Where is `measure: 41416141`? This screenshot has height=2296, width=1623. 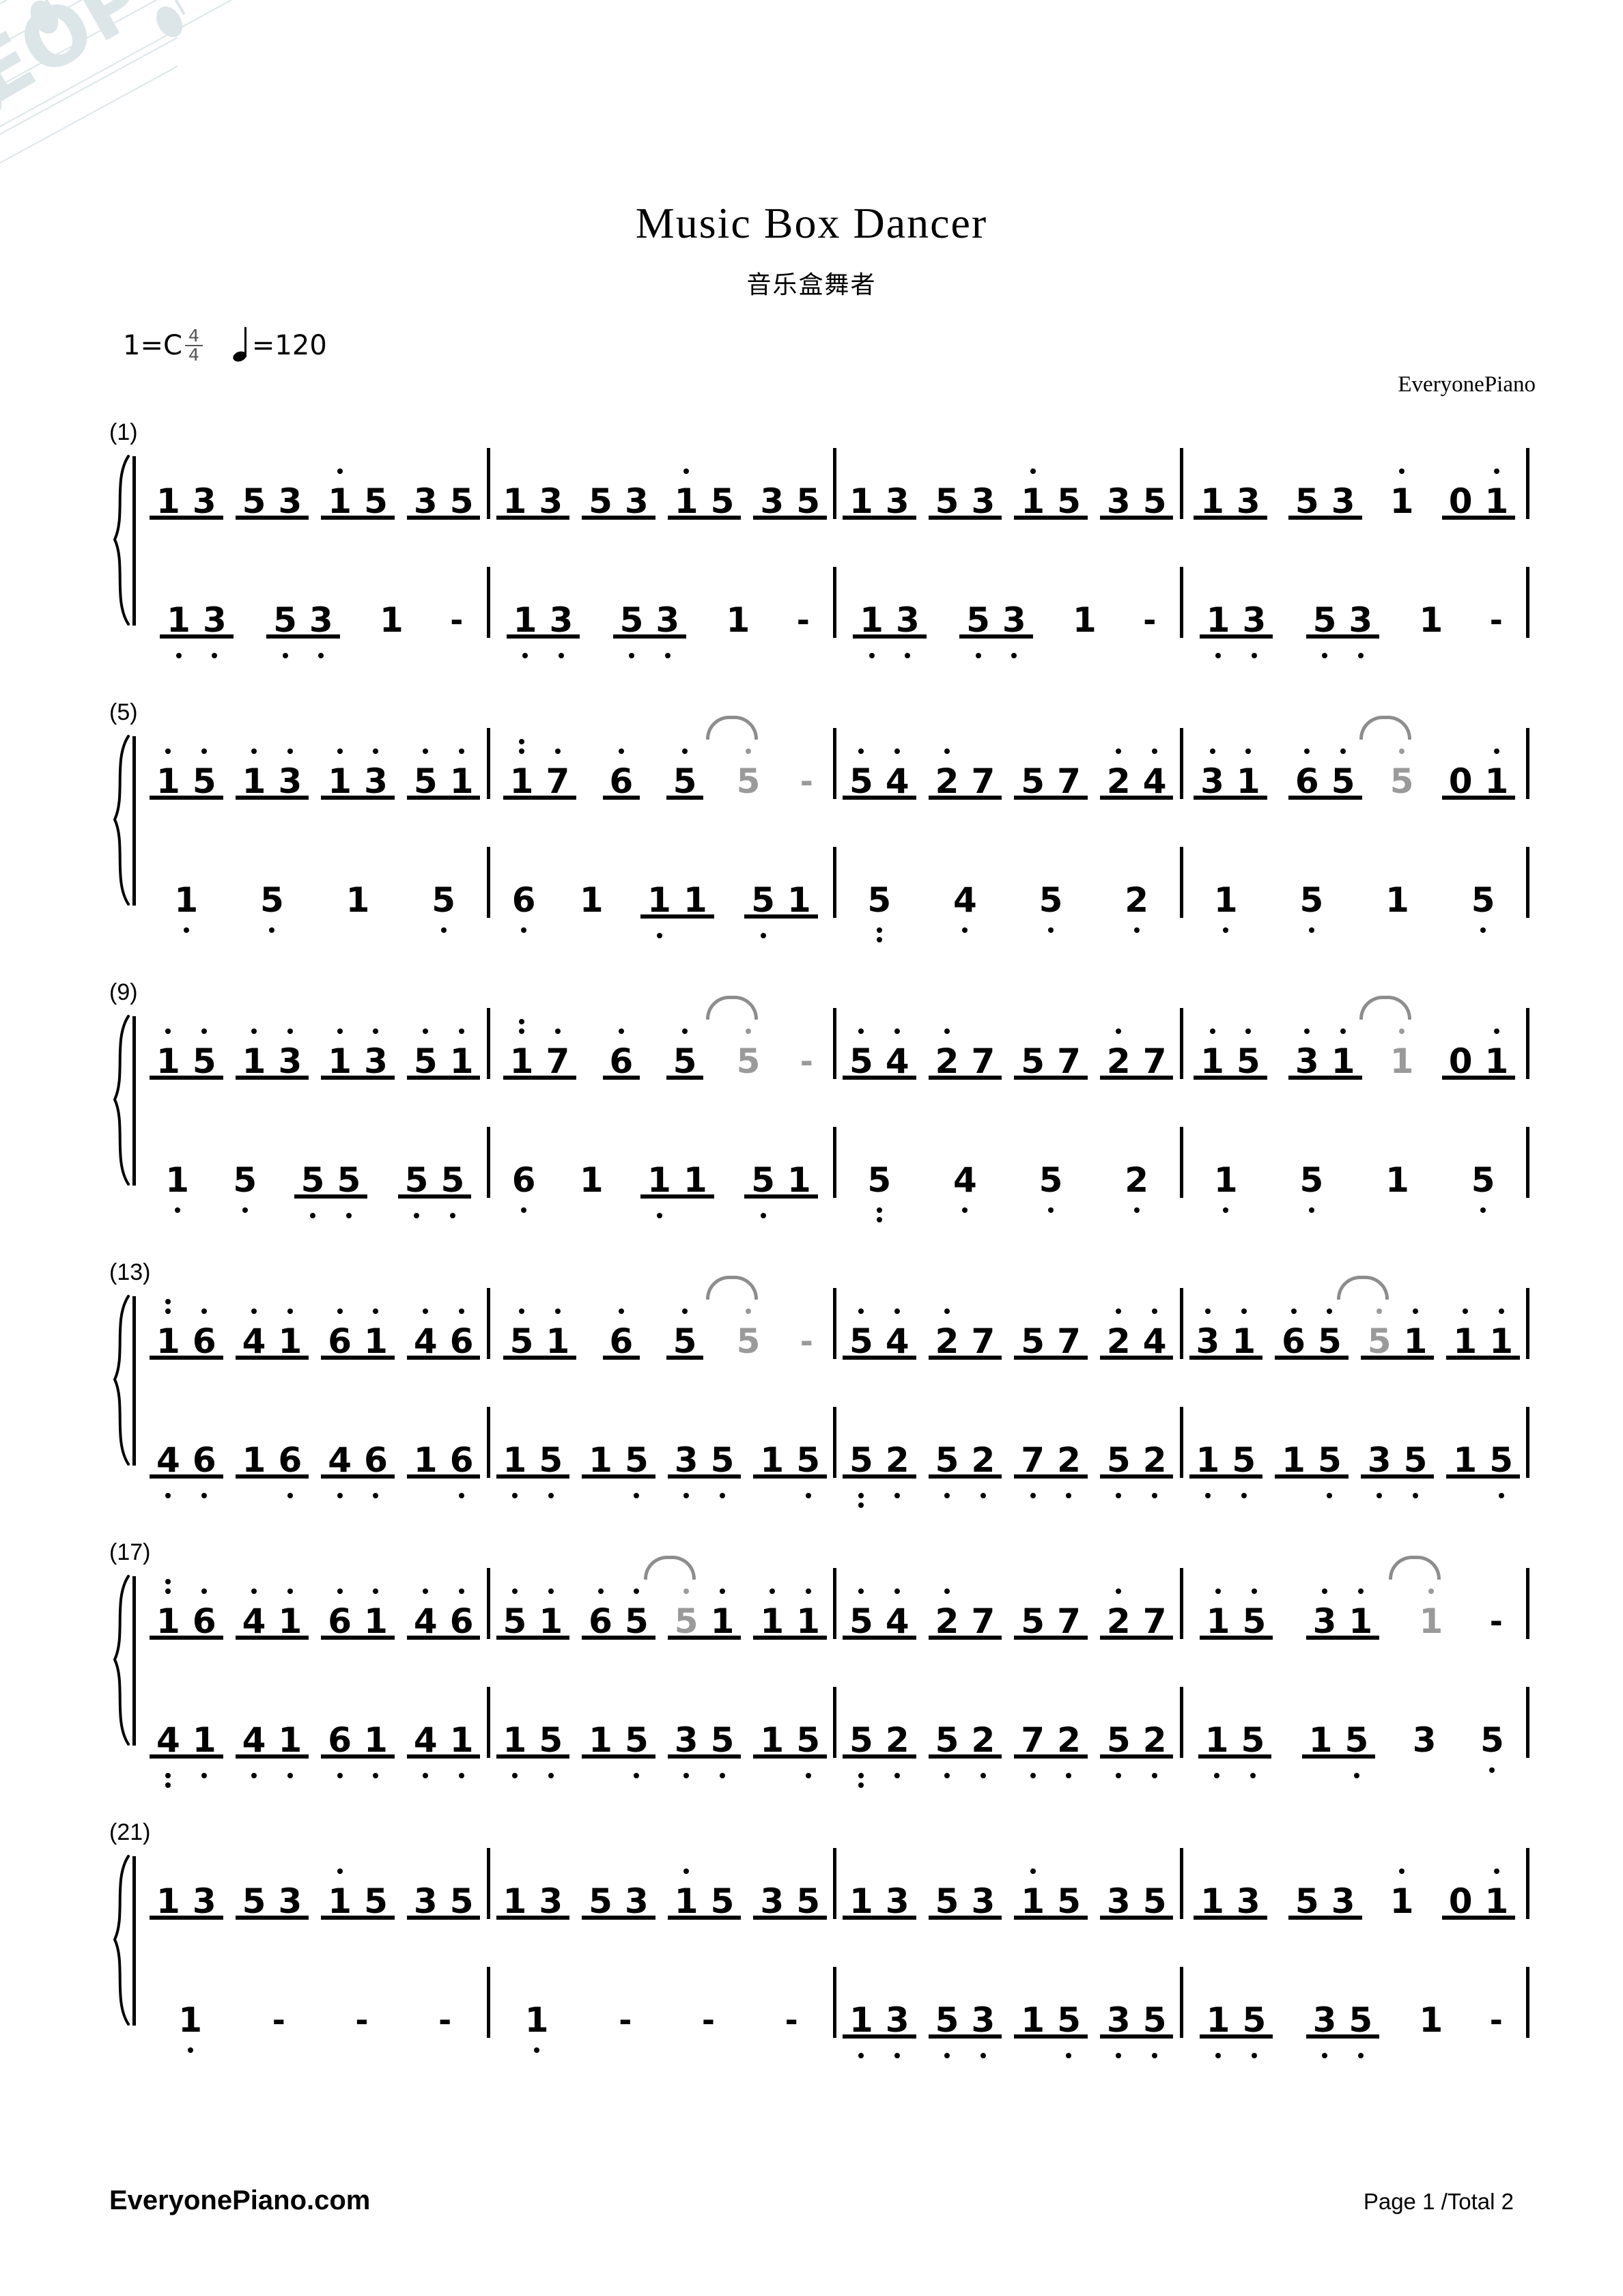
measure: 41416141 is located at coordinates (316, 1737).